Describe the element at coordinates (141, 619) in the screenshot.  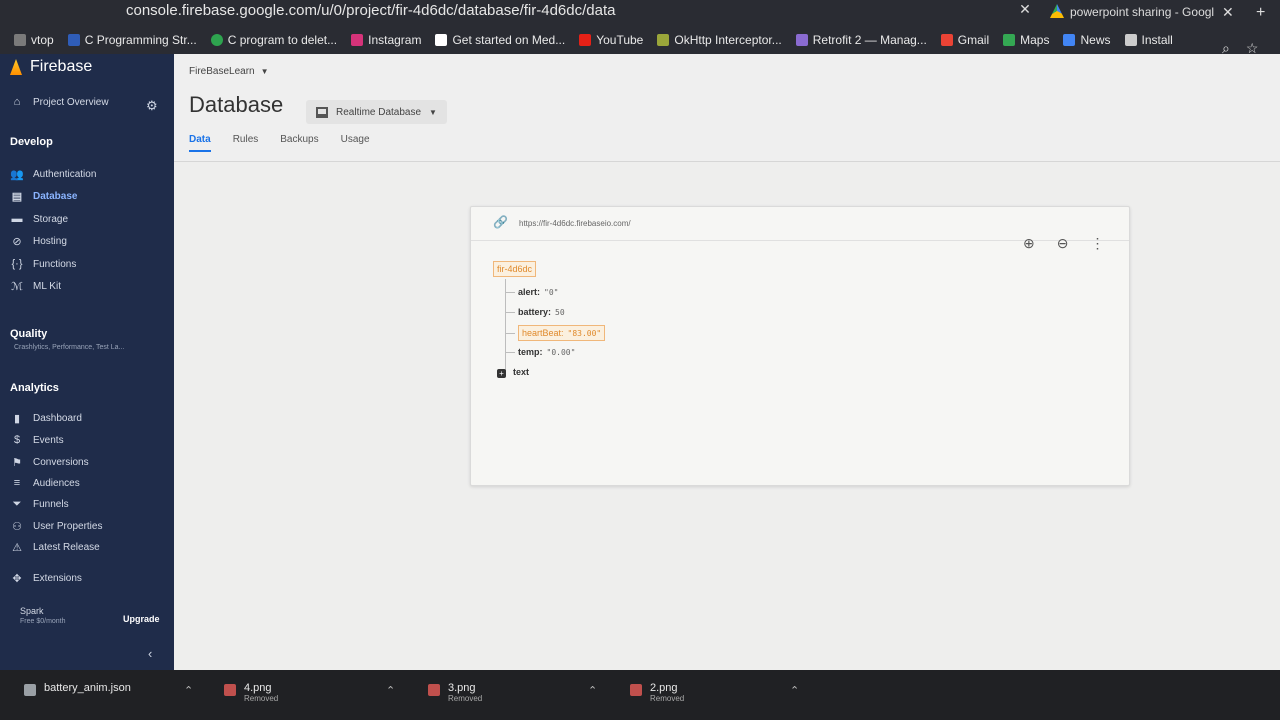
I see `upgrade-button: Upgrade` at that location.